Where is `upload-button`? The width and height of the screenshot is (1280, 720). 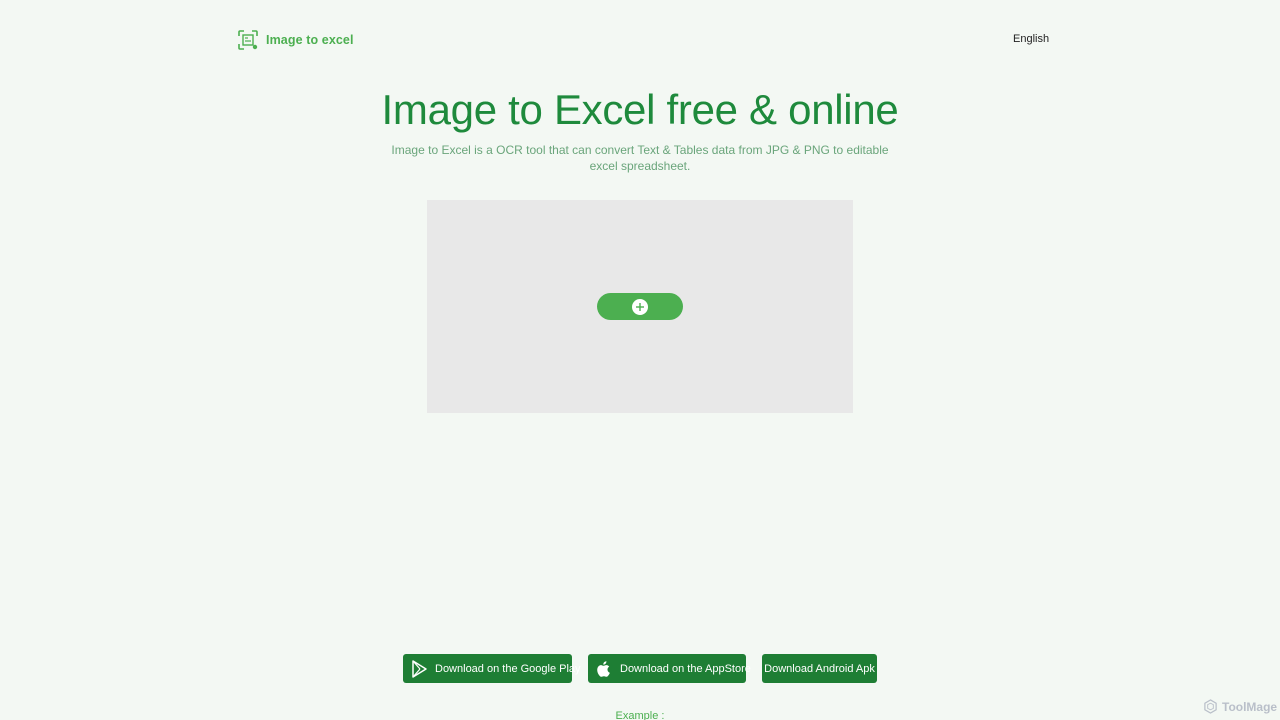 upload-button is located at coordinates (640, 306).